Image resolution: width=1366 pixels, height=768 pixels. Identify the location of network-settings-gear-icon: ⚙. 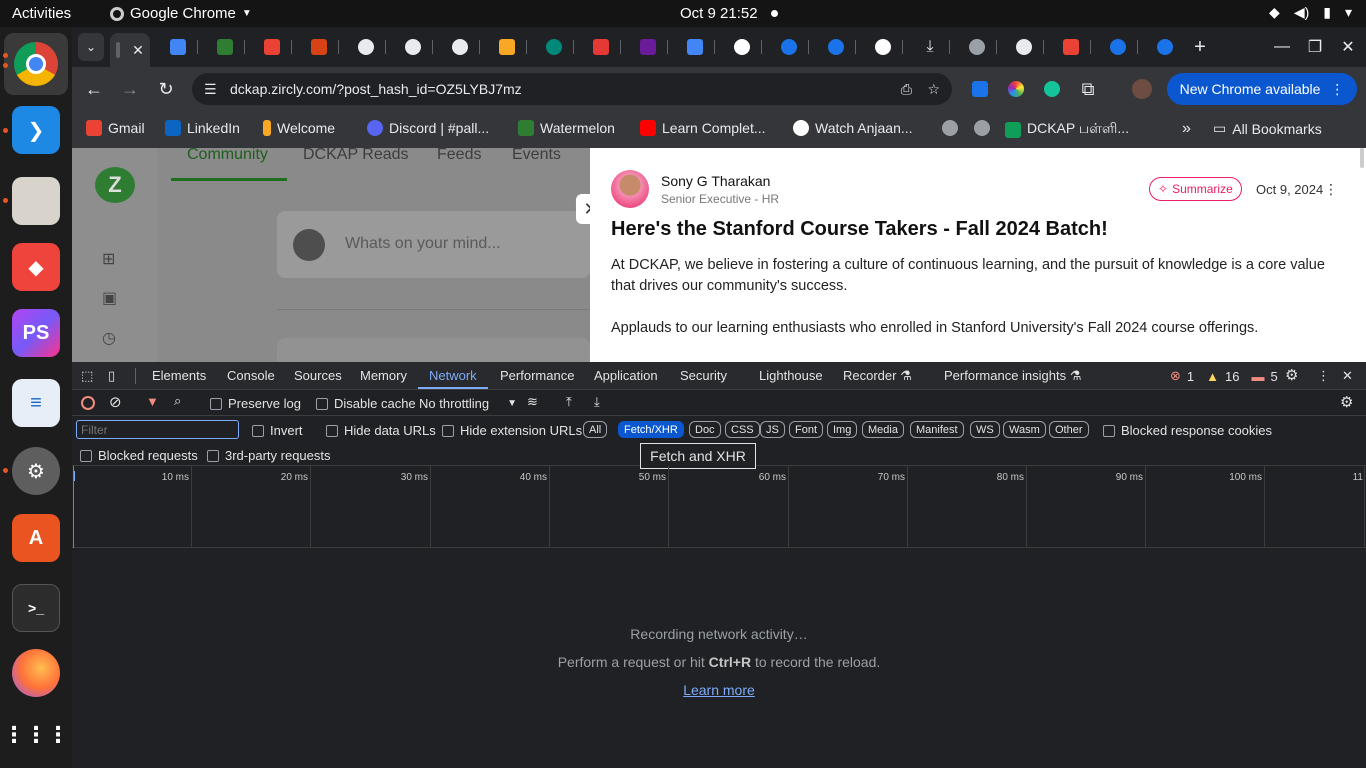
(1346, 402).